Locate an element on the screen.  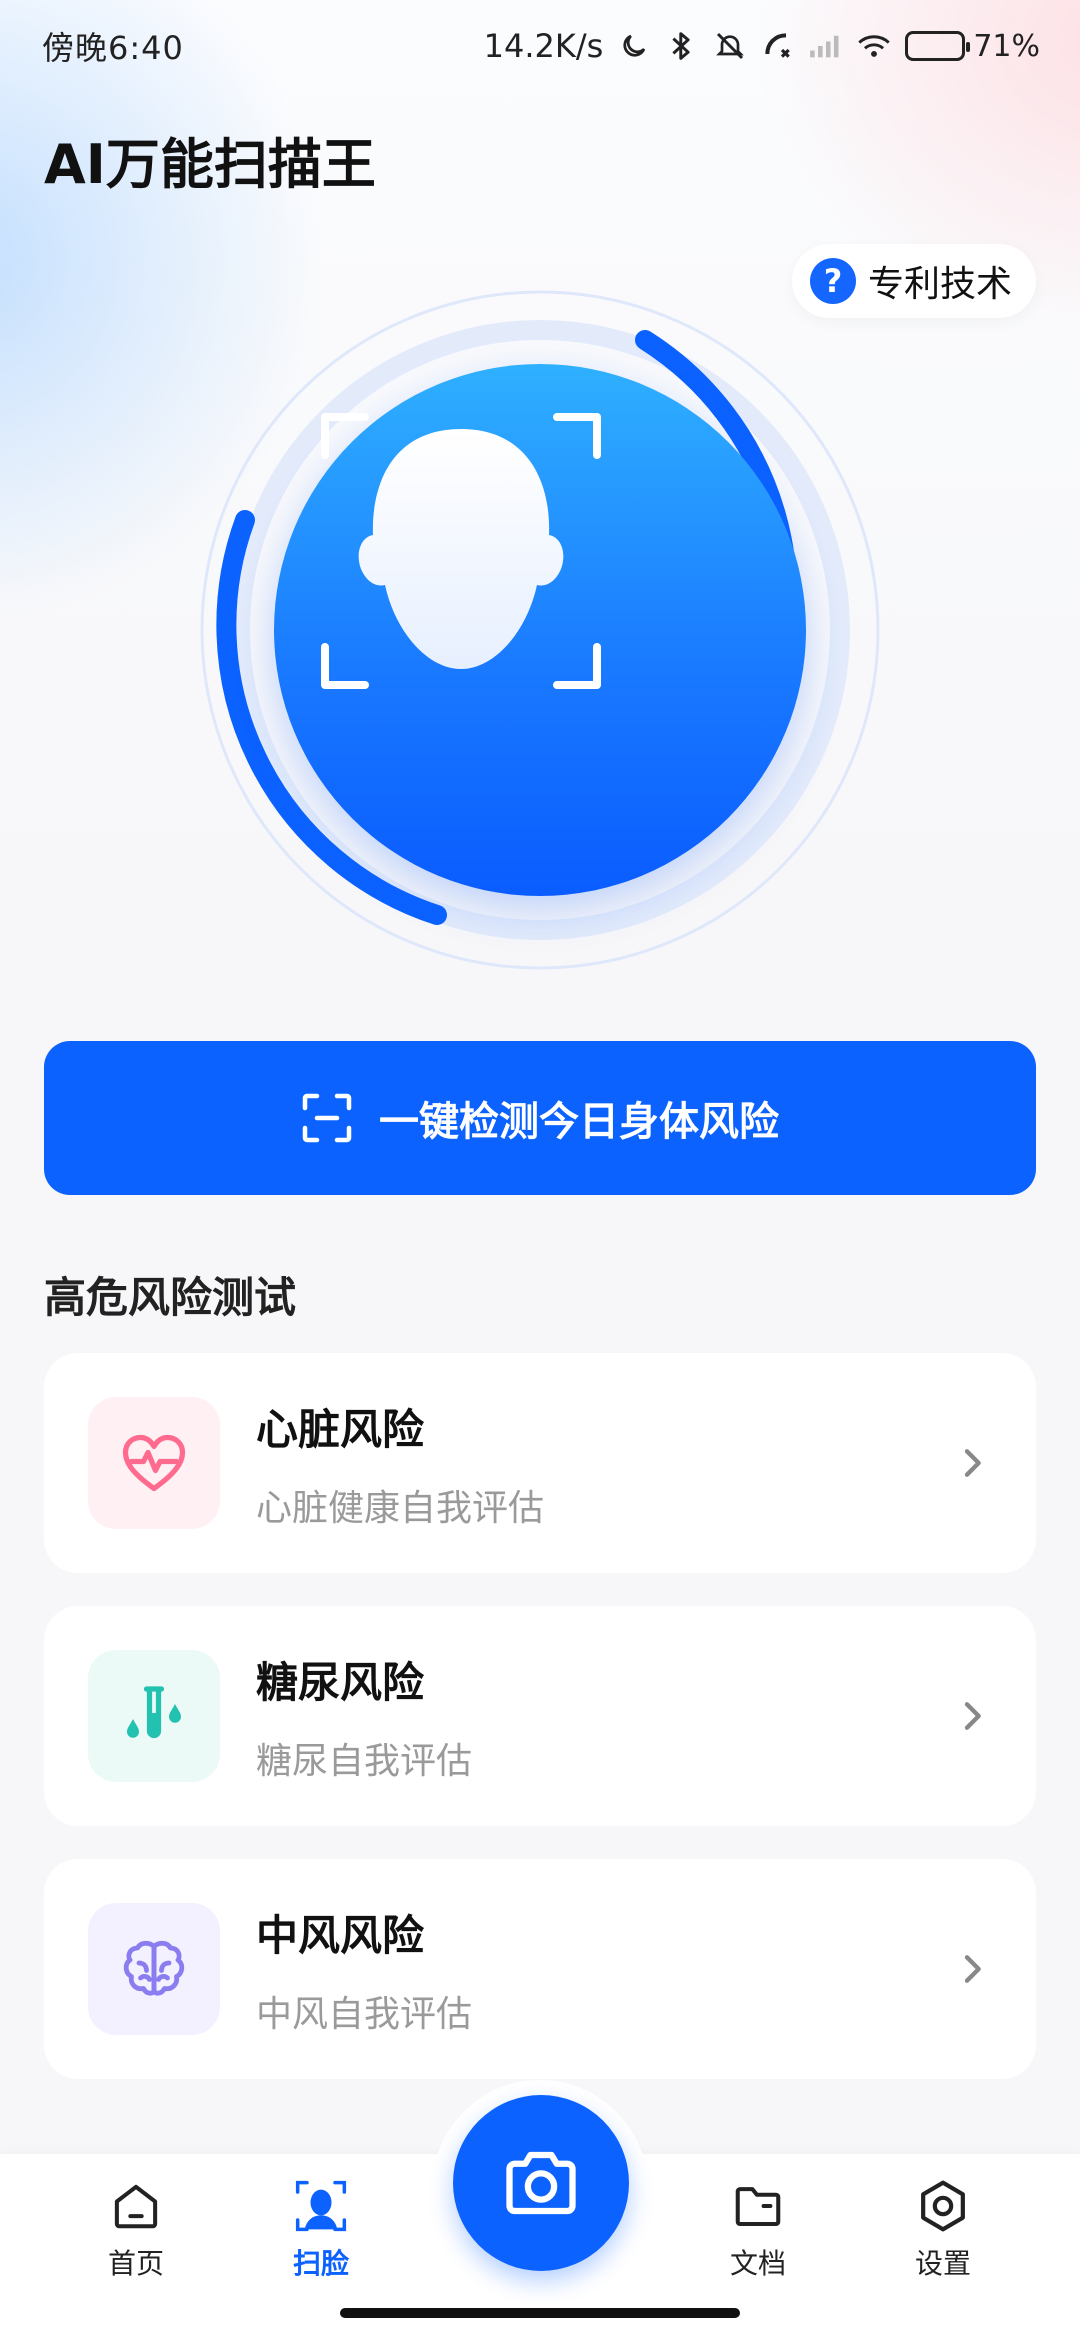
nav-label: 文档 is located at coordinates (757, 2263).